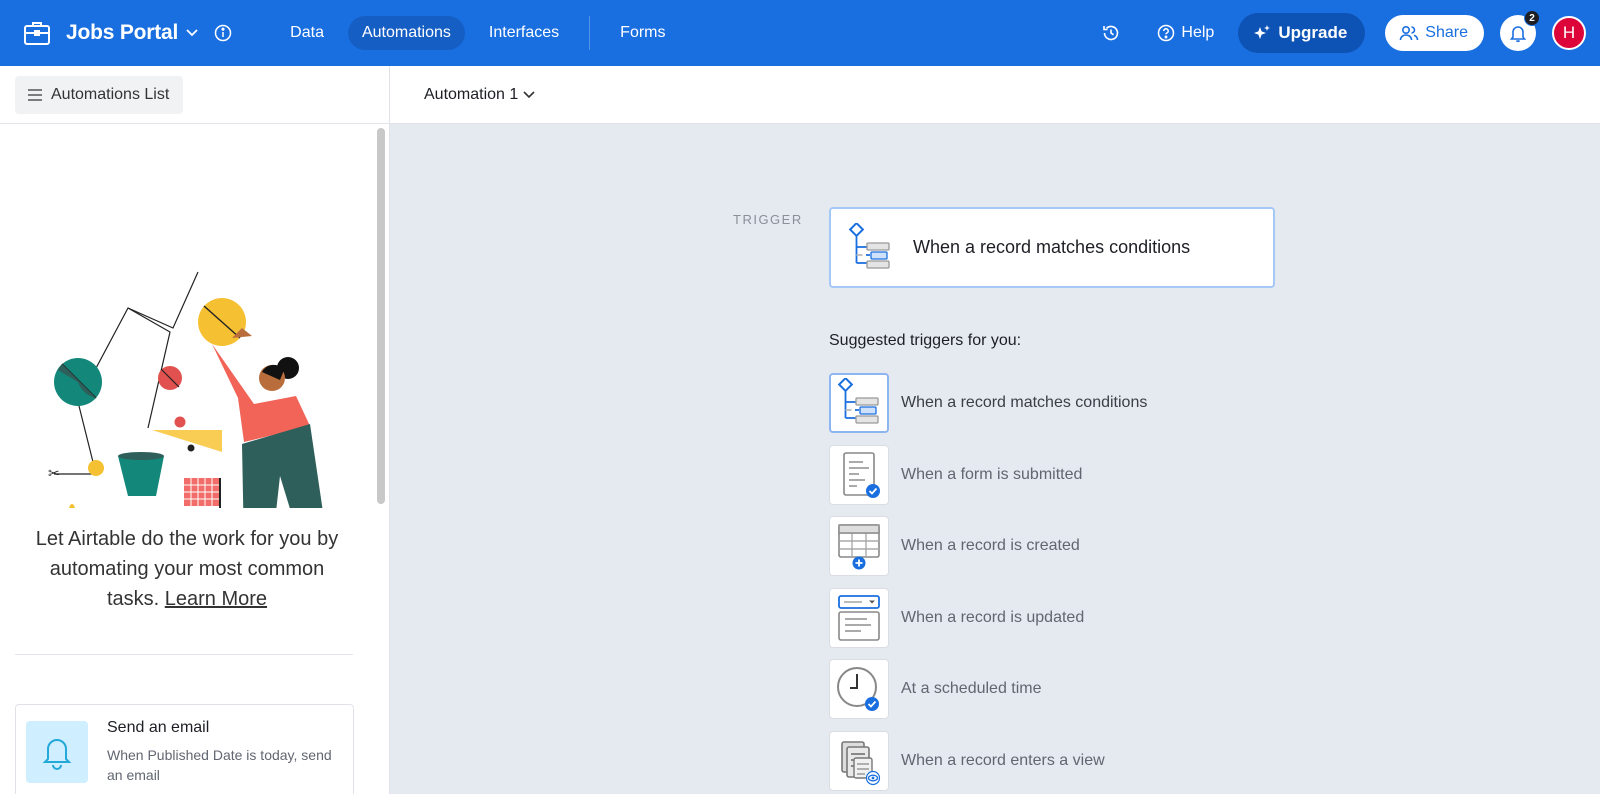 The height and width of the screenshot is (794, 1600). I want to click on suggested-trigger-label: When a record matches conditions, so click(1024, 402).